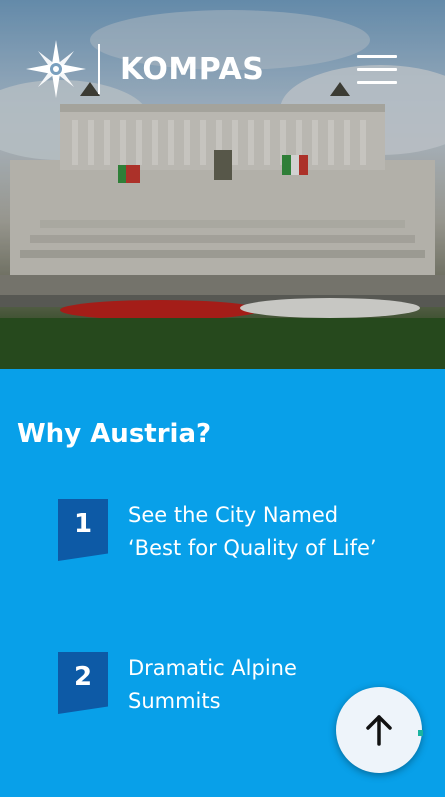  Describe the element at coordinates (83, 524) in the screenshot. I see `reason-number: 1` at that location.